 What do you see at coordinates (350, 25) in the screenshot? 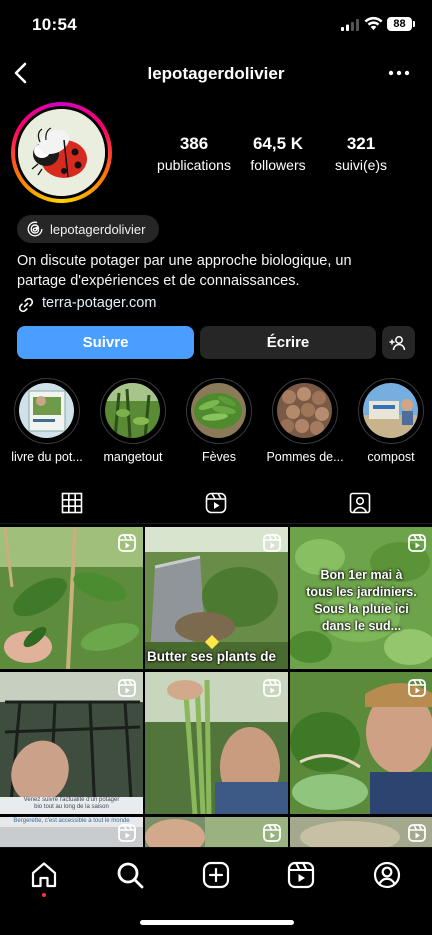
I see `signal-icon` at bounding box center [350, 25].